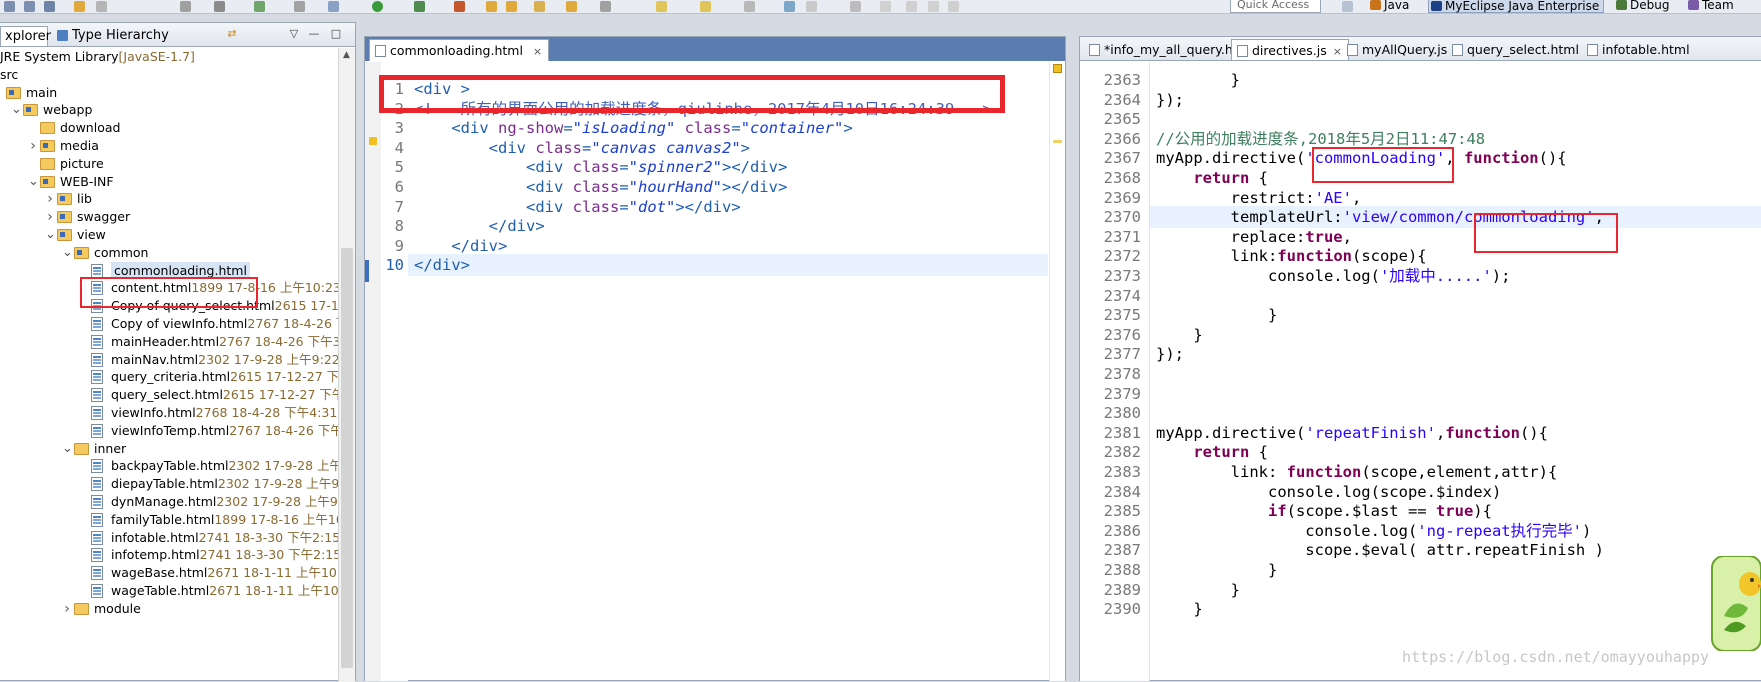  Describe the element at coordinates (1347, 236) in the screenshot. I see `code-token: ,` at that location.